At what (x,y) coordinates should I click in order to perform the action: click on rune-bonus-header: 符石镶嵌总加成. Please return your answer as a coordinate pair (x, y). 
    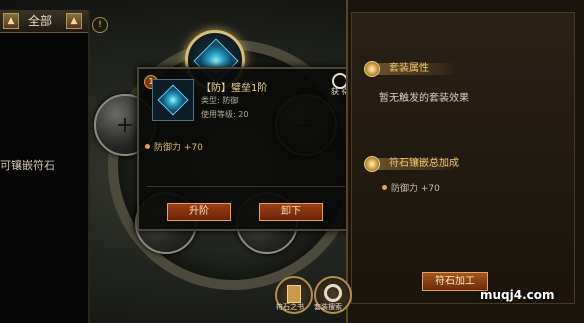
    Looking at the image, I should click on (464, 164).